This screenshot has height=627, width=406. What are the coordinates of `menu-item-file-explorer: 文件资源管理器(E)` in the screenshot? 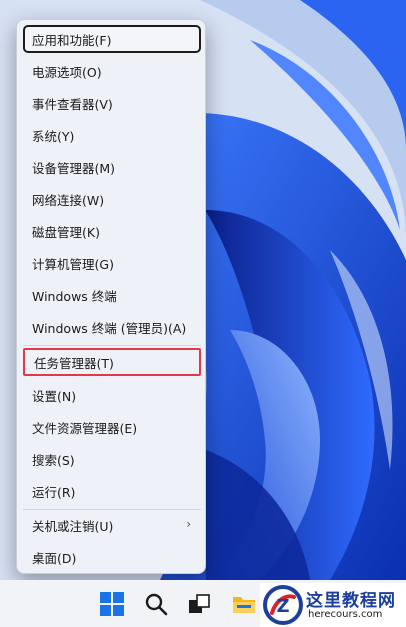 It's located at (112, 427).